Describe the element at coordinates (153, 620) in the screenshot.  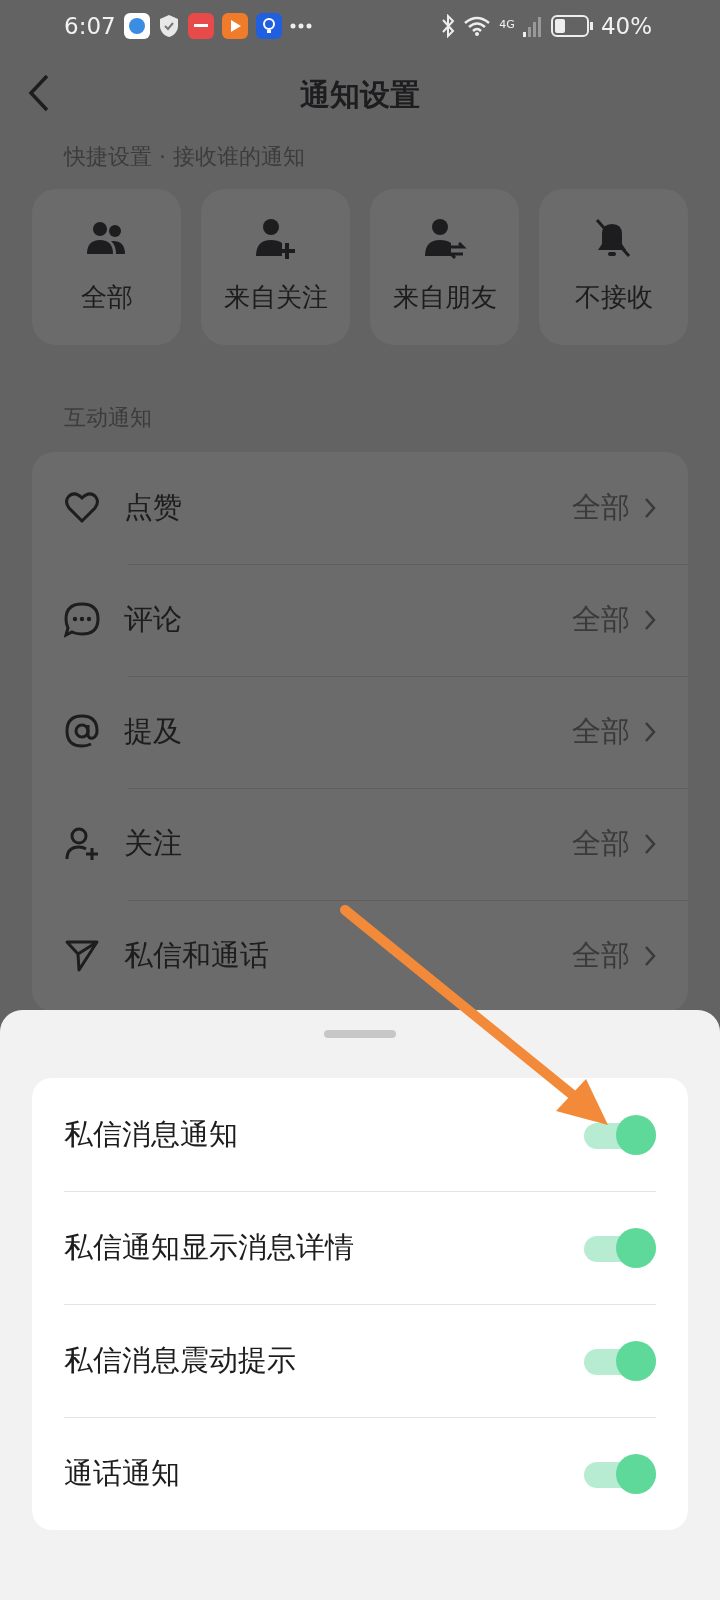
I see `setting-label: 评论` at that location.